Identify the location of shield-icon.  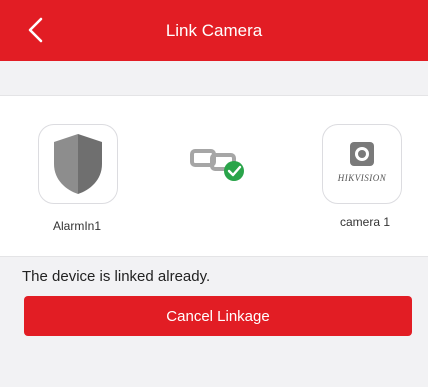
(78, 164).